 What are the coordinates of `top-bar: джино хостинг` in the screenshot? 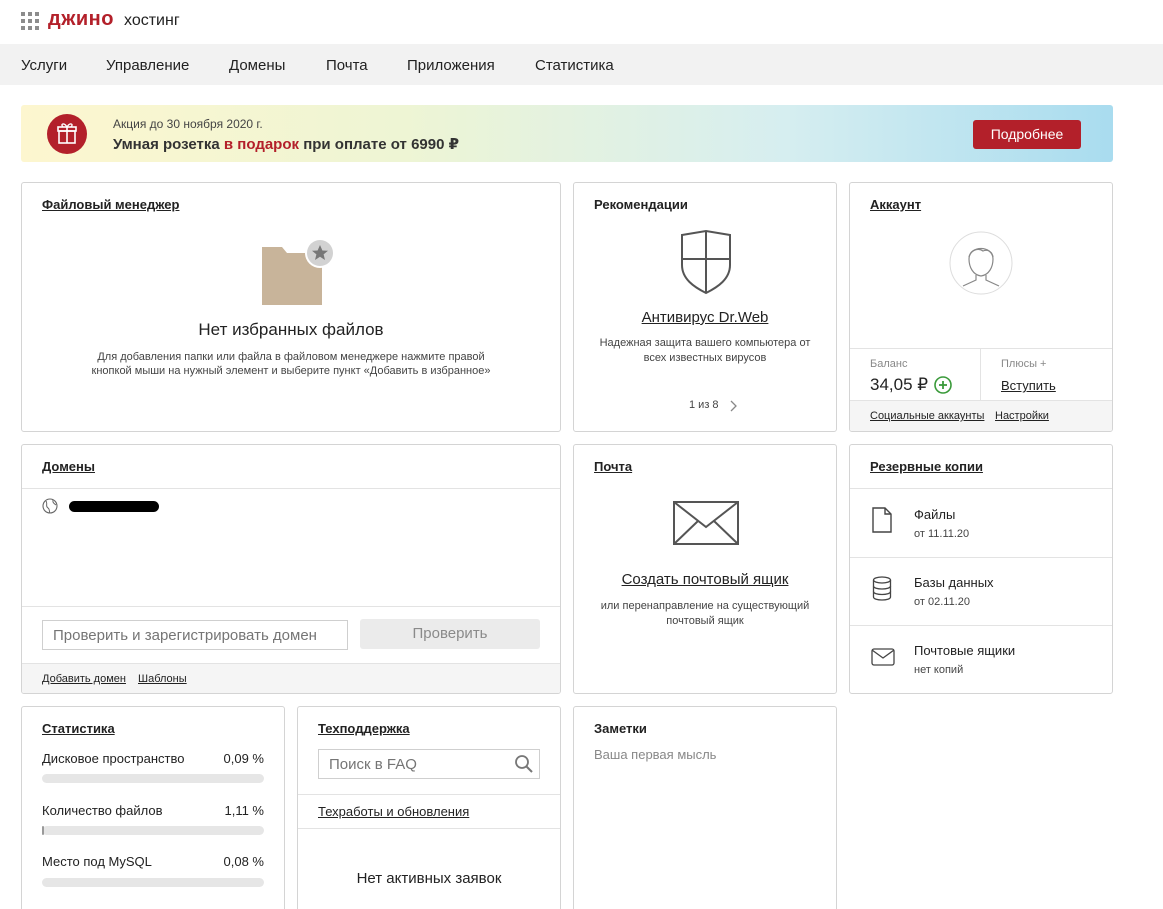 It's located at (581, 22).